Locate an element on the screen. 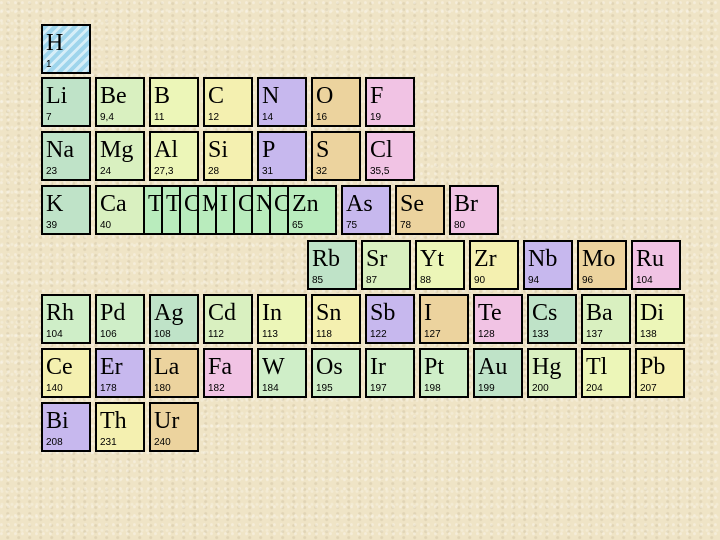 The height and width of the screenshot is (540, 720). element-cell-ag: Ag 108 is located at coordinates (174, 319).